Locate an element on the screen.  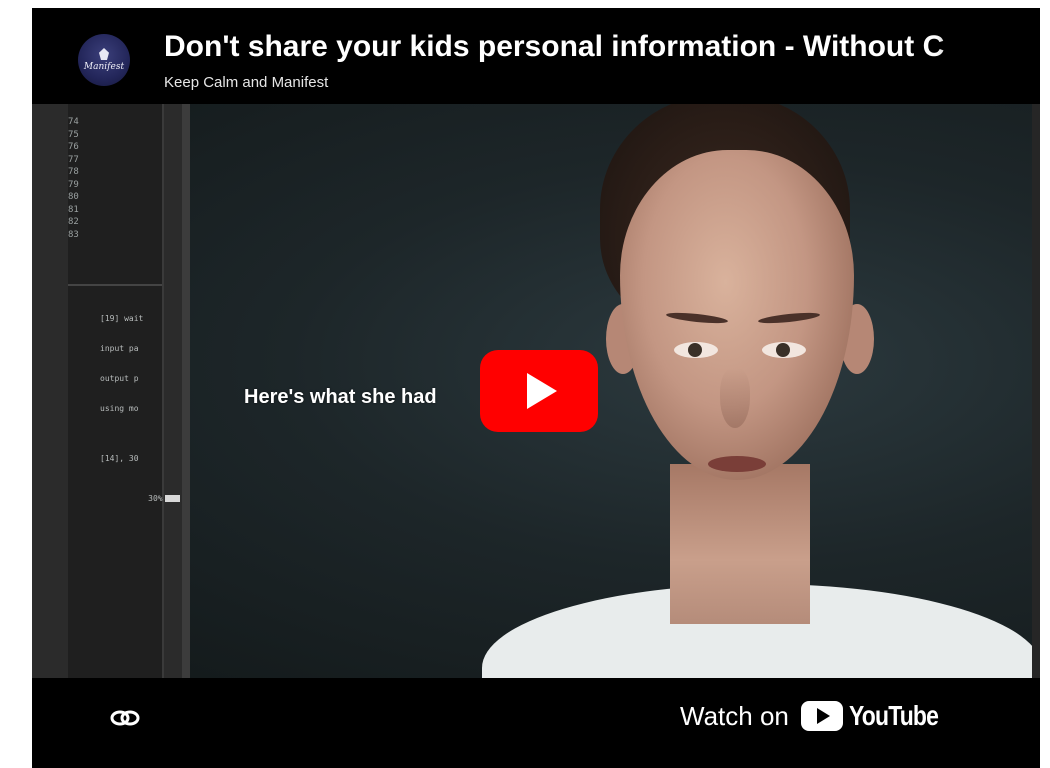
watch-on-label: Watch on is located at coordinates (734, 715).